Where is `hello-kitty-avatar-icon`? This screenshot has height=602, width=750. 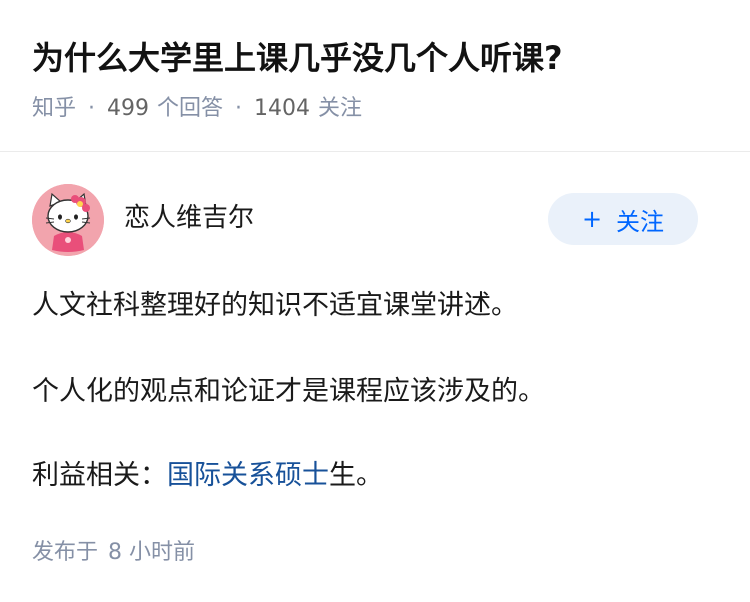 hello-kitty-avatar-icon is located at coordinates (68, 220).